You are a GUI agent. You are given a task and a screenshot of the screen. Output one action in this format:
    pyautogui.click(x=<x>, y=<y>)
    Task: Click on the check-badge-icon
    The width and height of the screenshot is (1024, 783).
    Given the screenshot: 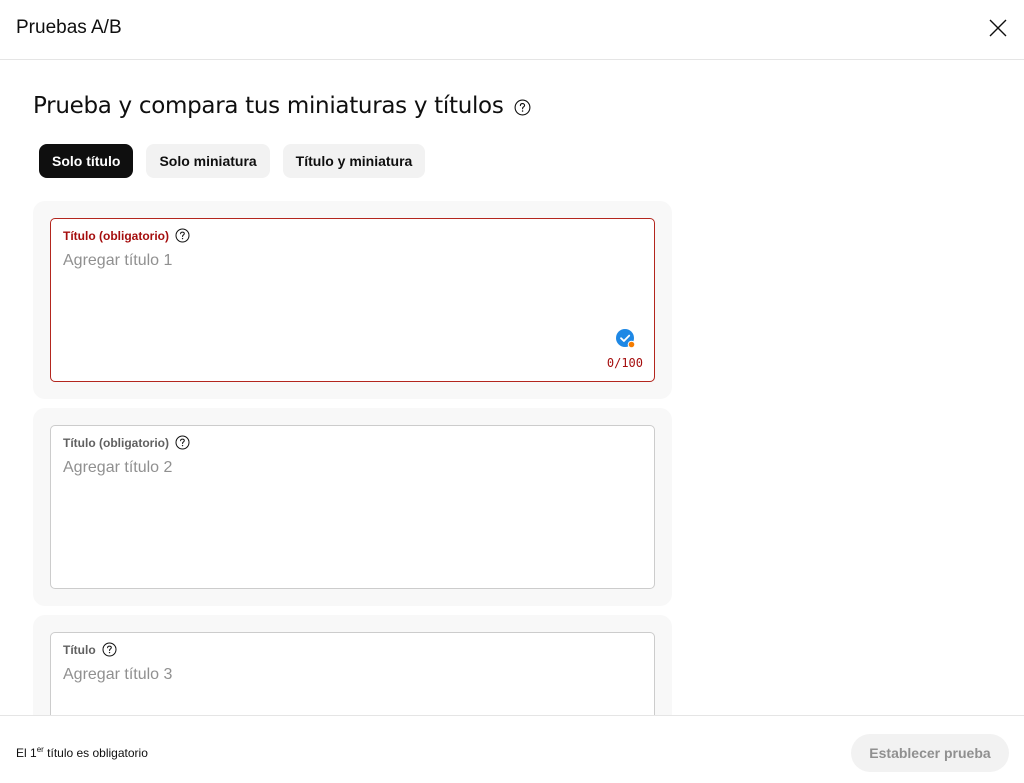 What is the action you would take?
    pyautogui.click(x=626, y=339)
    